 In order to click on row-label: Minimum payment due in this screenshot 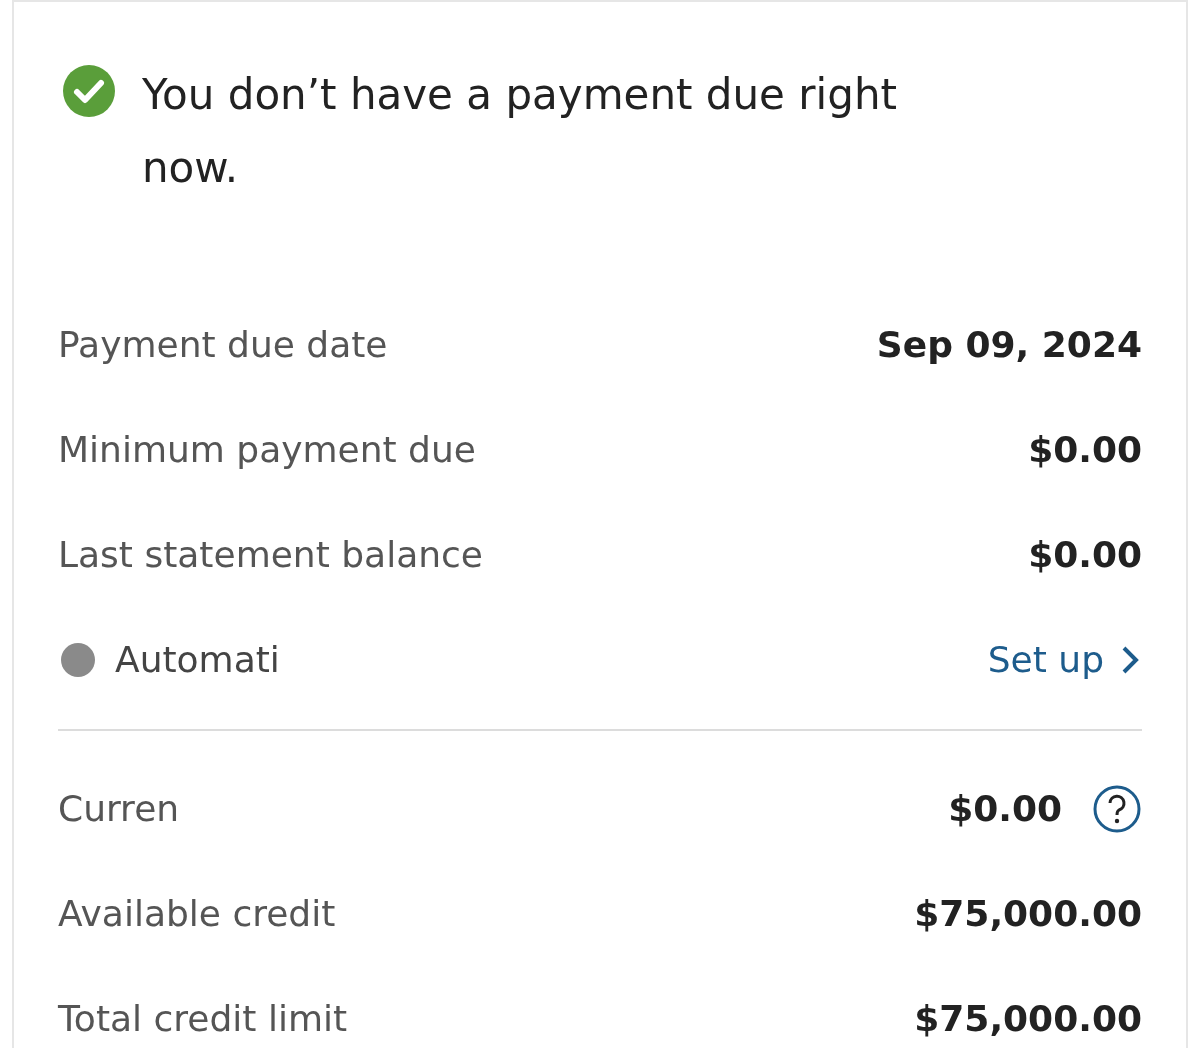, I will do `click(267, 449)`.